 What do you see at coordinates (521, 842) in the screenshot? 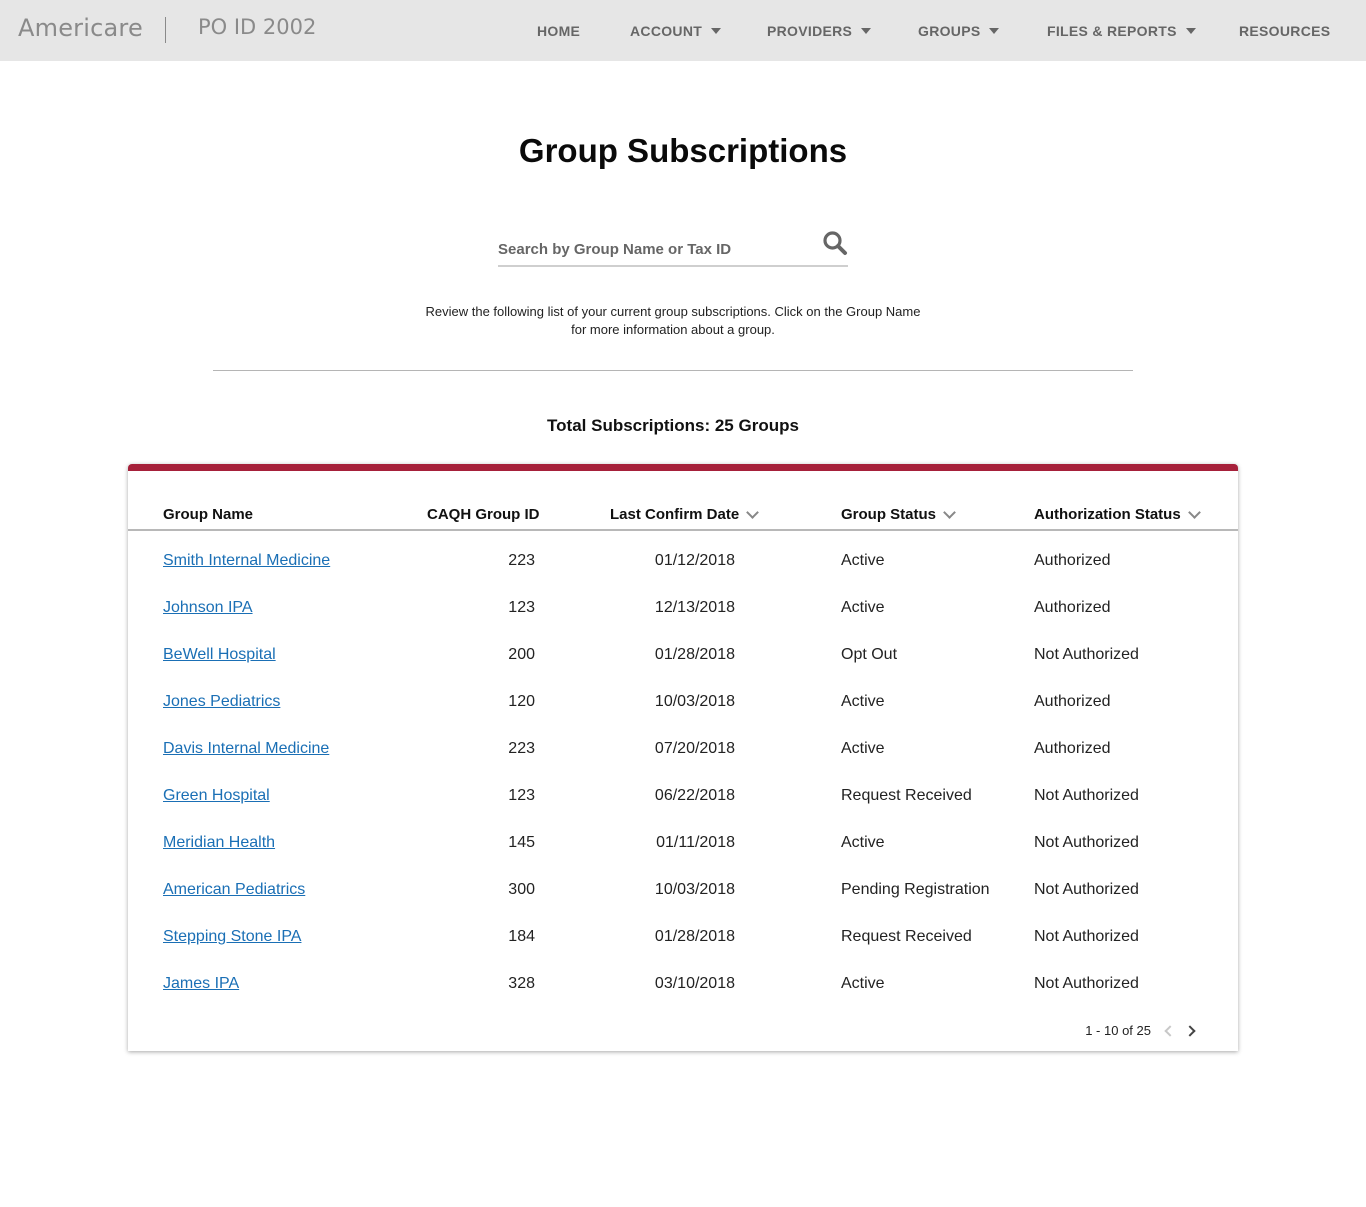
I see `caqh-group-id: 145` at bounding box center [521, 842].